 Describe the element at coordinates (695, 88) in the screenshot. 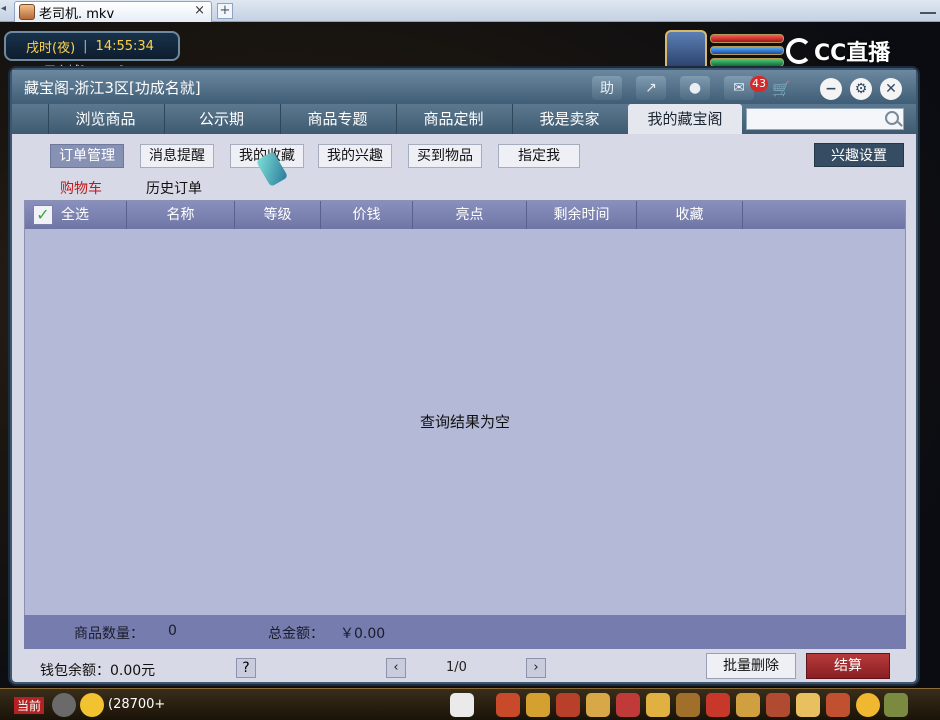

I see `record-icon: ●` at that location.